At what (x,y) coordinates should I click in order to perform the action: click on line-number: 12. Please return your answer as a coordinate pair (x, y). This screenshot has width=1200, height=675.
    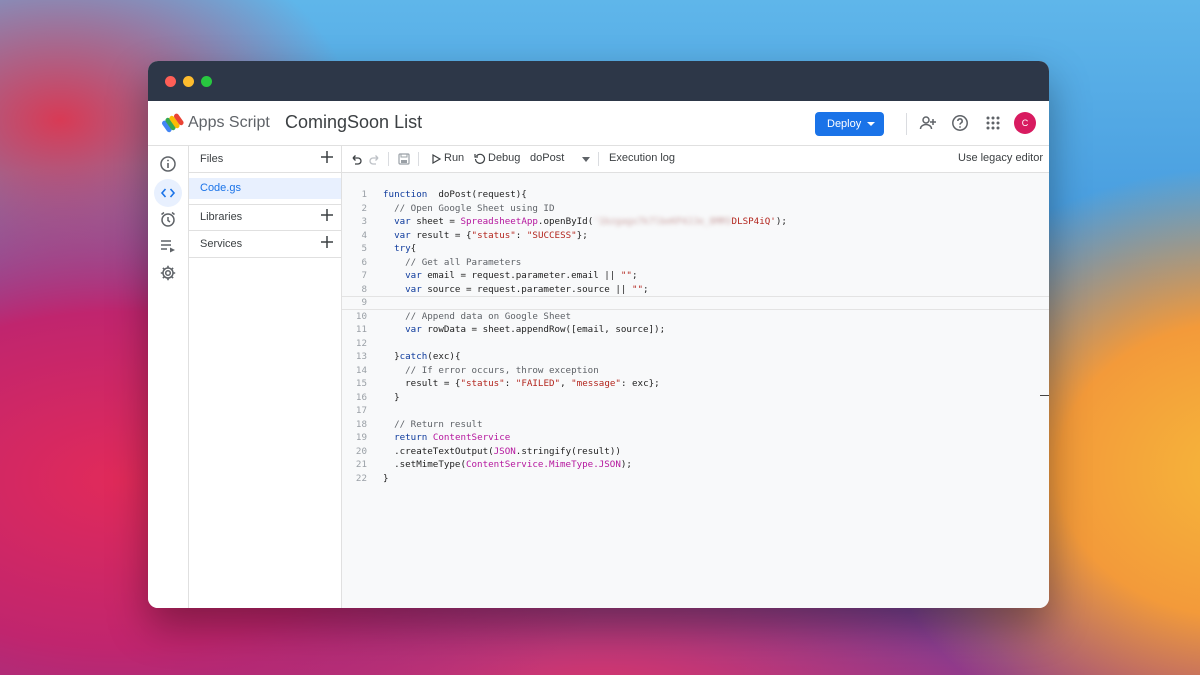
    Looking at the image, I should click on (361, 343).